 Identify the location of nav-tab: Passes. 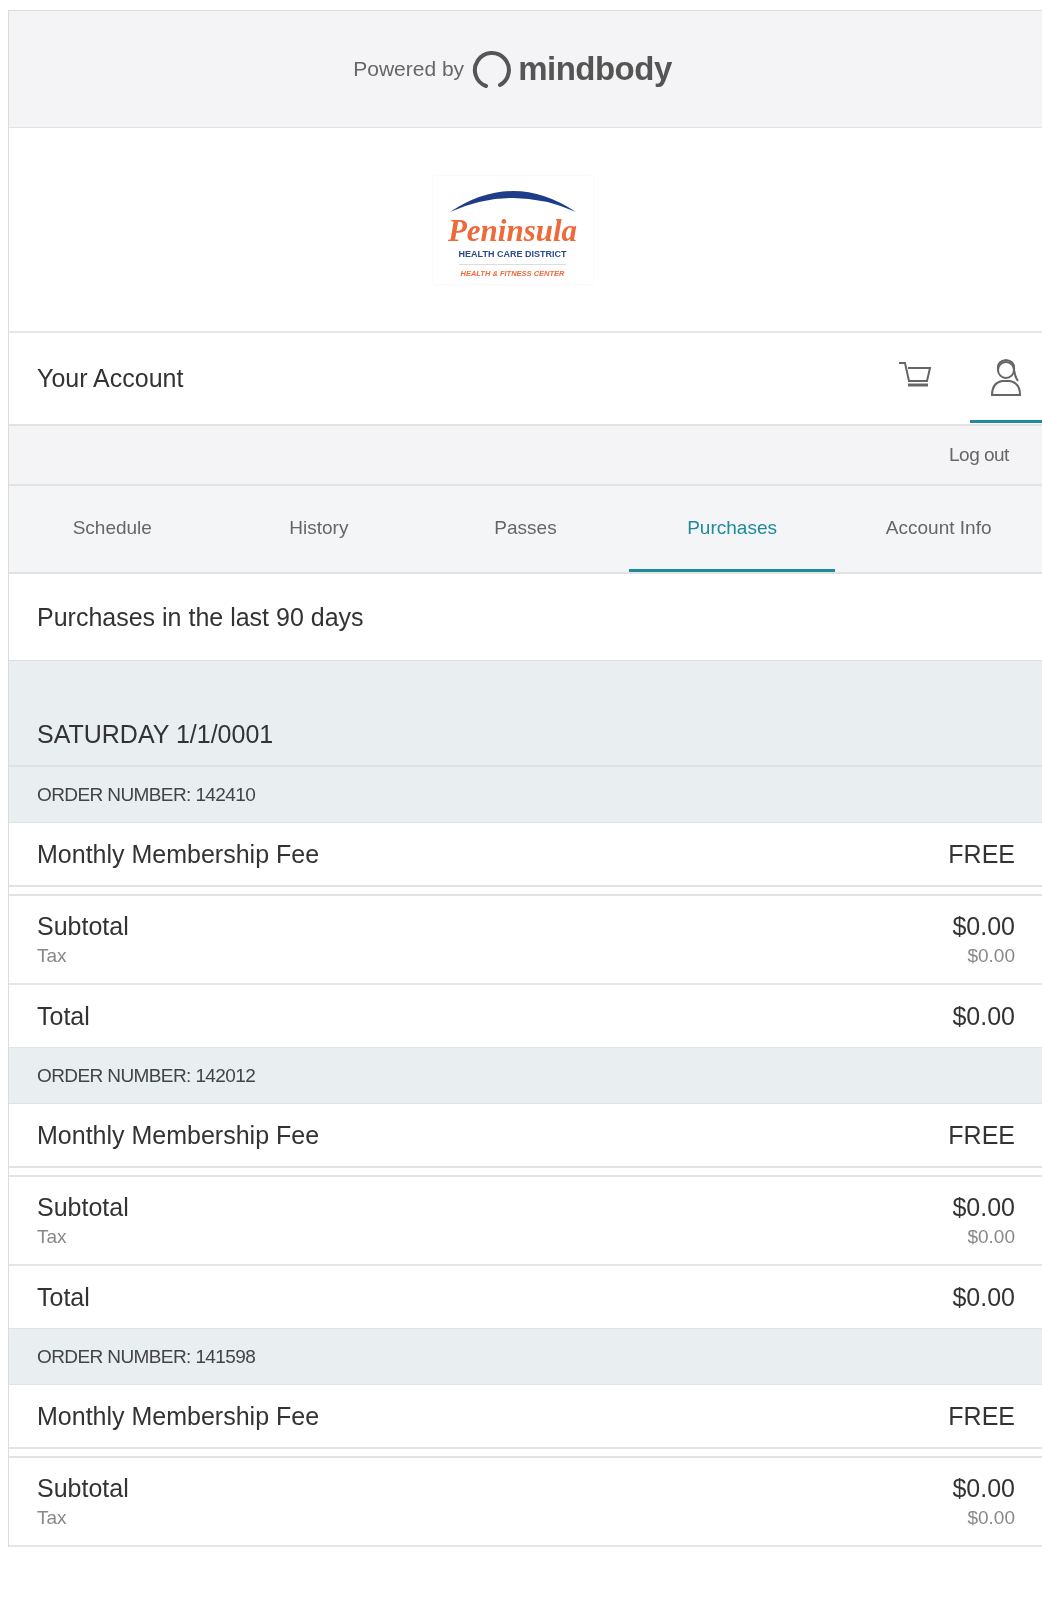
(525, 529).